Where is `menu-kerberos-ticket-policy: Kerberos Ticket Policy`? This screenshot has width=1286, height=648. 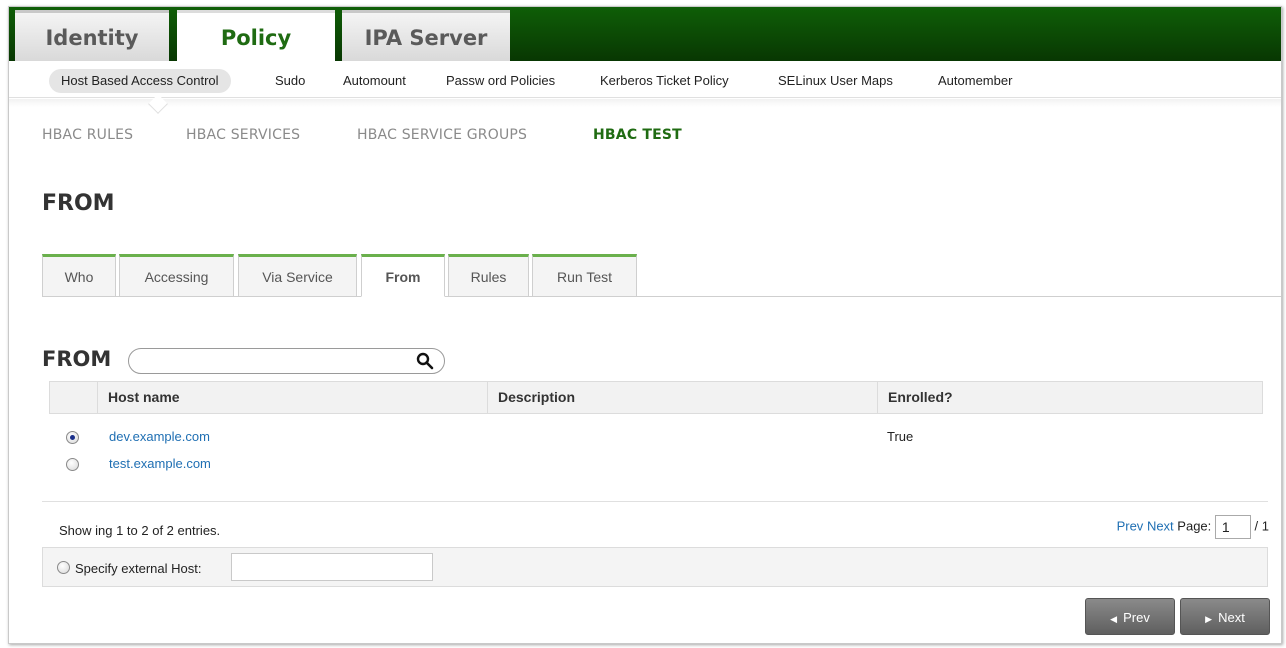
menu-kerberos-ticket-policy: Kerberos Ticket Policy is located at coordinates (664, 81).